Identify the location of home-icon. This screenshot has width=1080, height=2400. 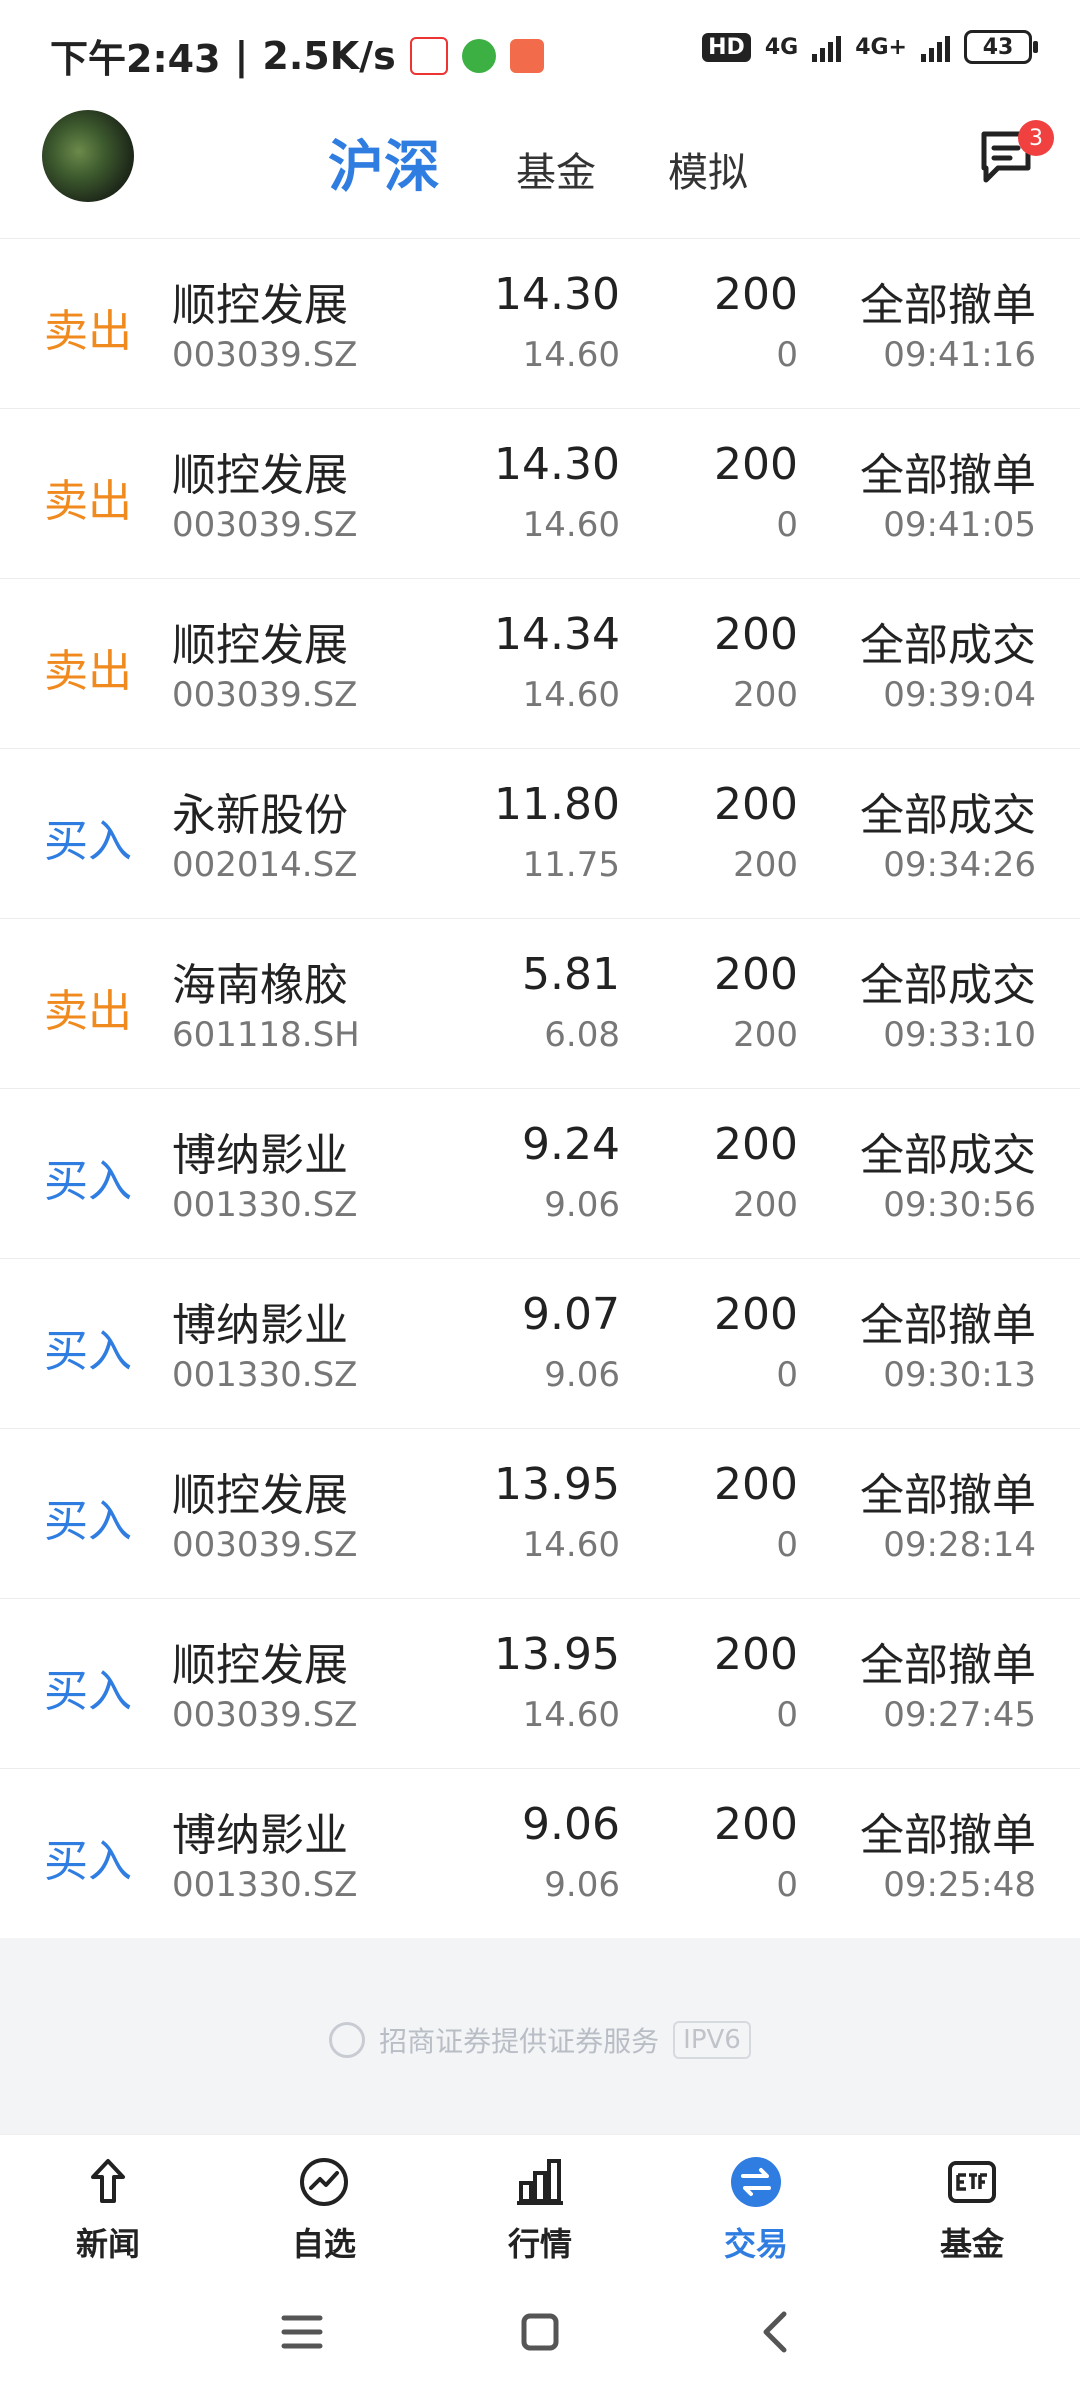
(540, 2332).